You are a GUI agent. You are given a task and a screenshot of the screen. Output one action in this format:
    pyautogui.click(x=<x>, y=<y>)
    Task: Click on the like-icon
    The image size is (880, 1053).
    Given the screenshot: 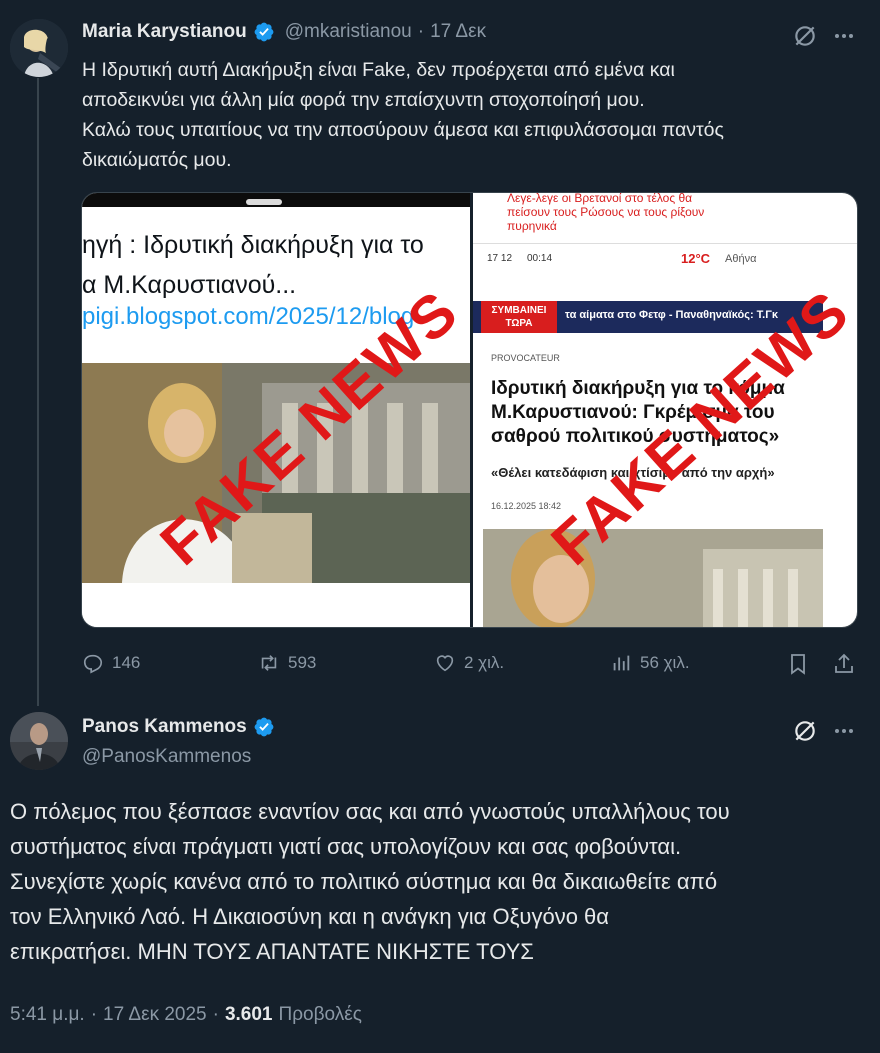 What is the action you would take?
    pyautogui.click(x=445, y=663)
    